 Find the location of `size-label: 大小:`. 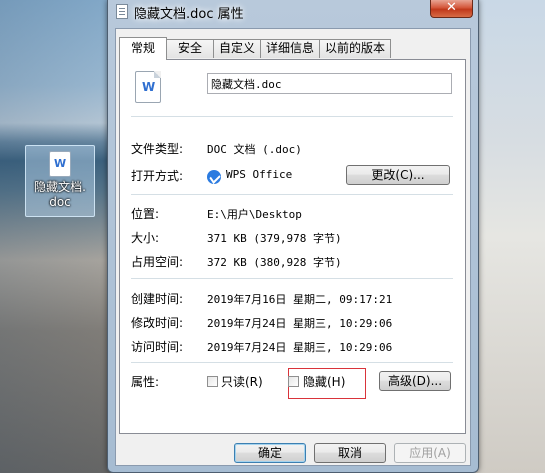

size-label: 大小: is located at coordinates (145, 238).